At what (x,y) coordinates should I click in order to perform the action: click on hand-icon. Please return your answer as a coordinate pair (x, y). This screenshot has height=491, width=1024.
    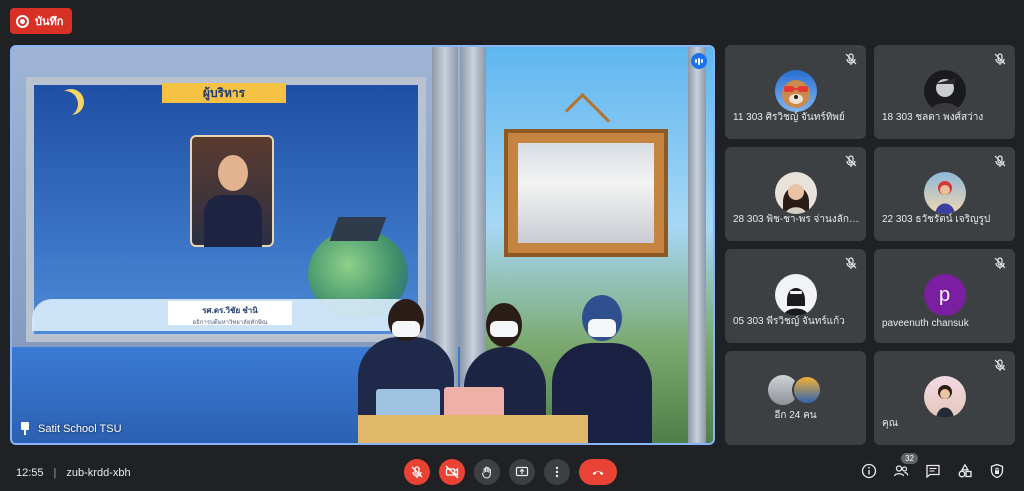
    Looking at the image, I should click on (486, 472).